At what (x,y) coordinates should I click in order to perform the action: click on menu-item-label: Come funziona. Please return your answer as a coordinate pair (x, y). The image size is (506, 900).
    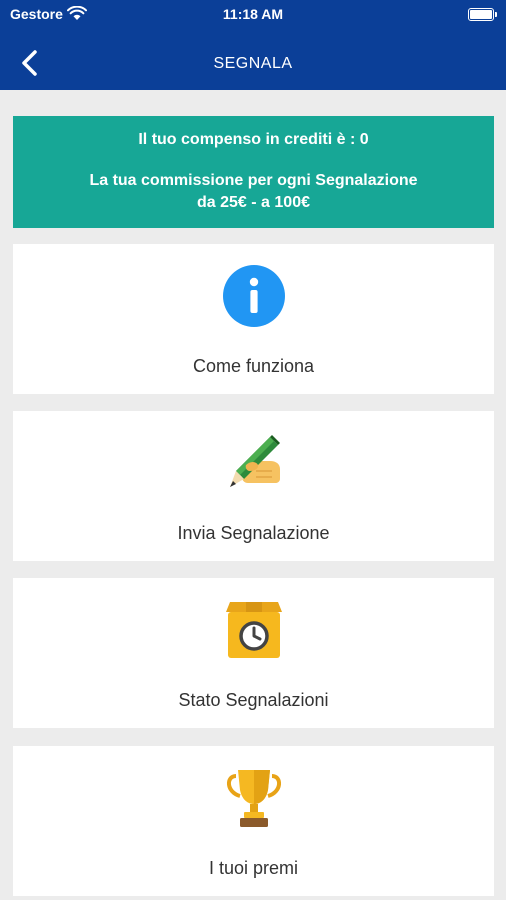
    Looking at the image, I should click on (253, 366).